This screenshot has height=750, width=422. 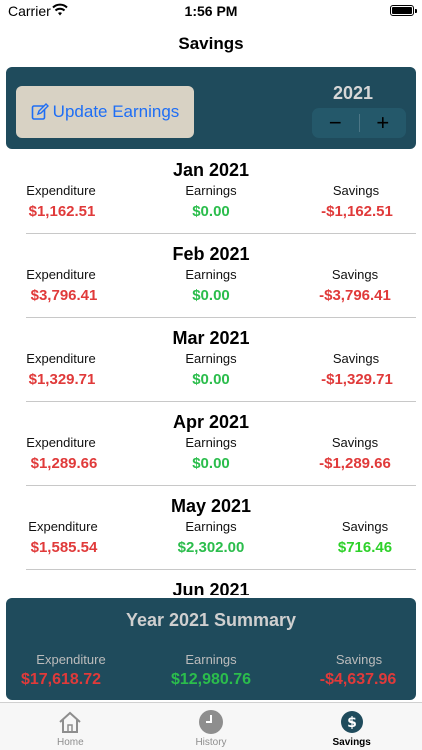 I want to click on tab-savings-label: Savings, so click(x=351, y=742).